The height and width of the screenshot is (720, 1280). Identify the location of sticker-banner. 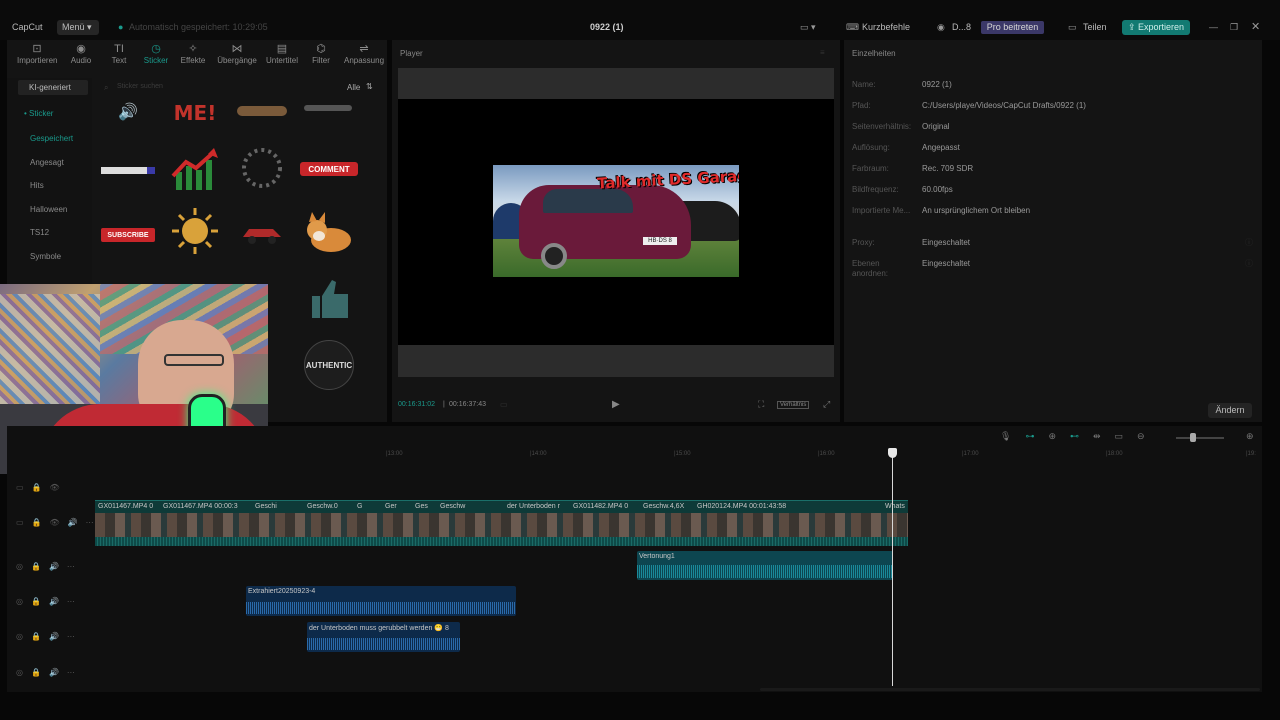
(262, 111).